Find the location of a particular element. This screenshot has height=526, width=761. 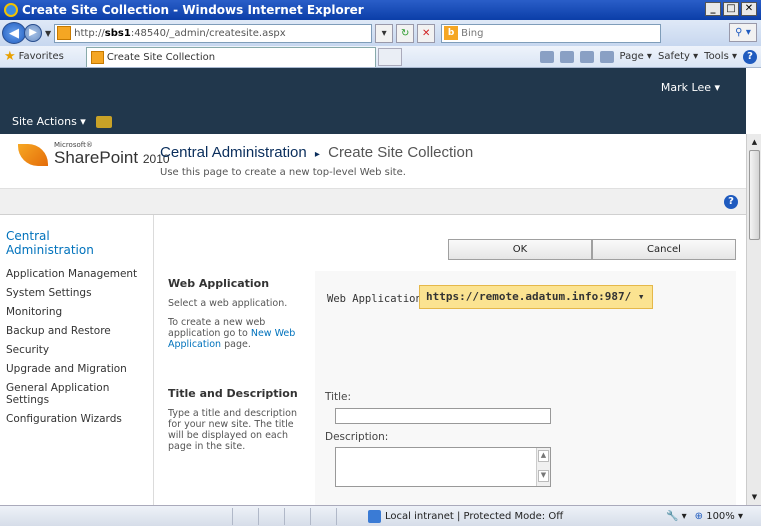

web-application-select: https://remote.adatum.info:987/ ▾ is located at coordinates (536, 297).